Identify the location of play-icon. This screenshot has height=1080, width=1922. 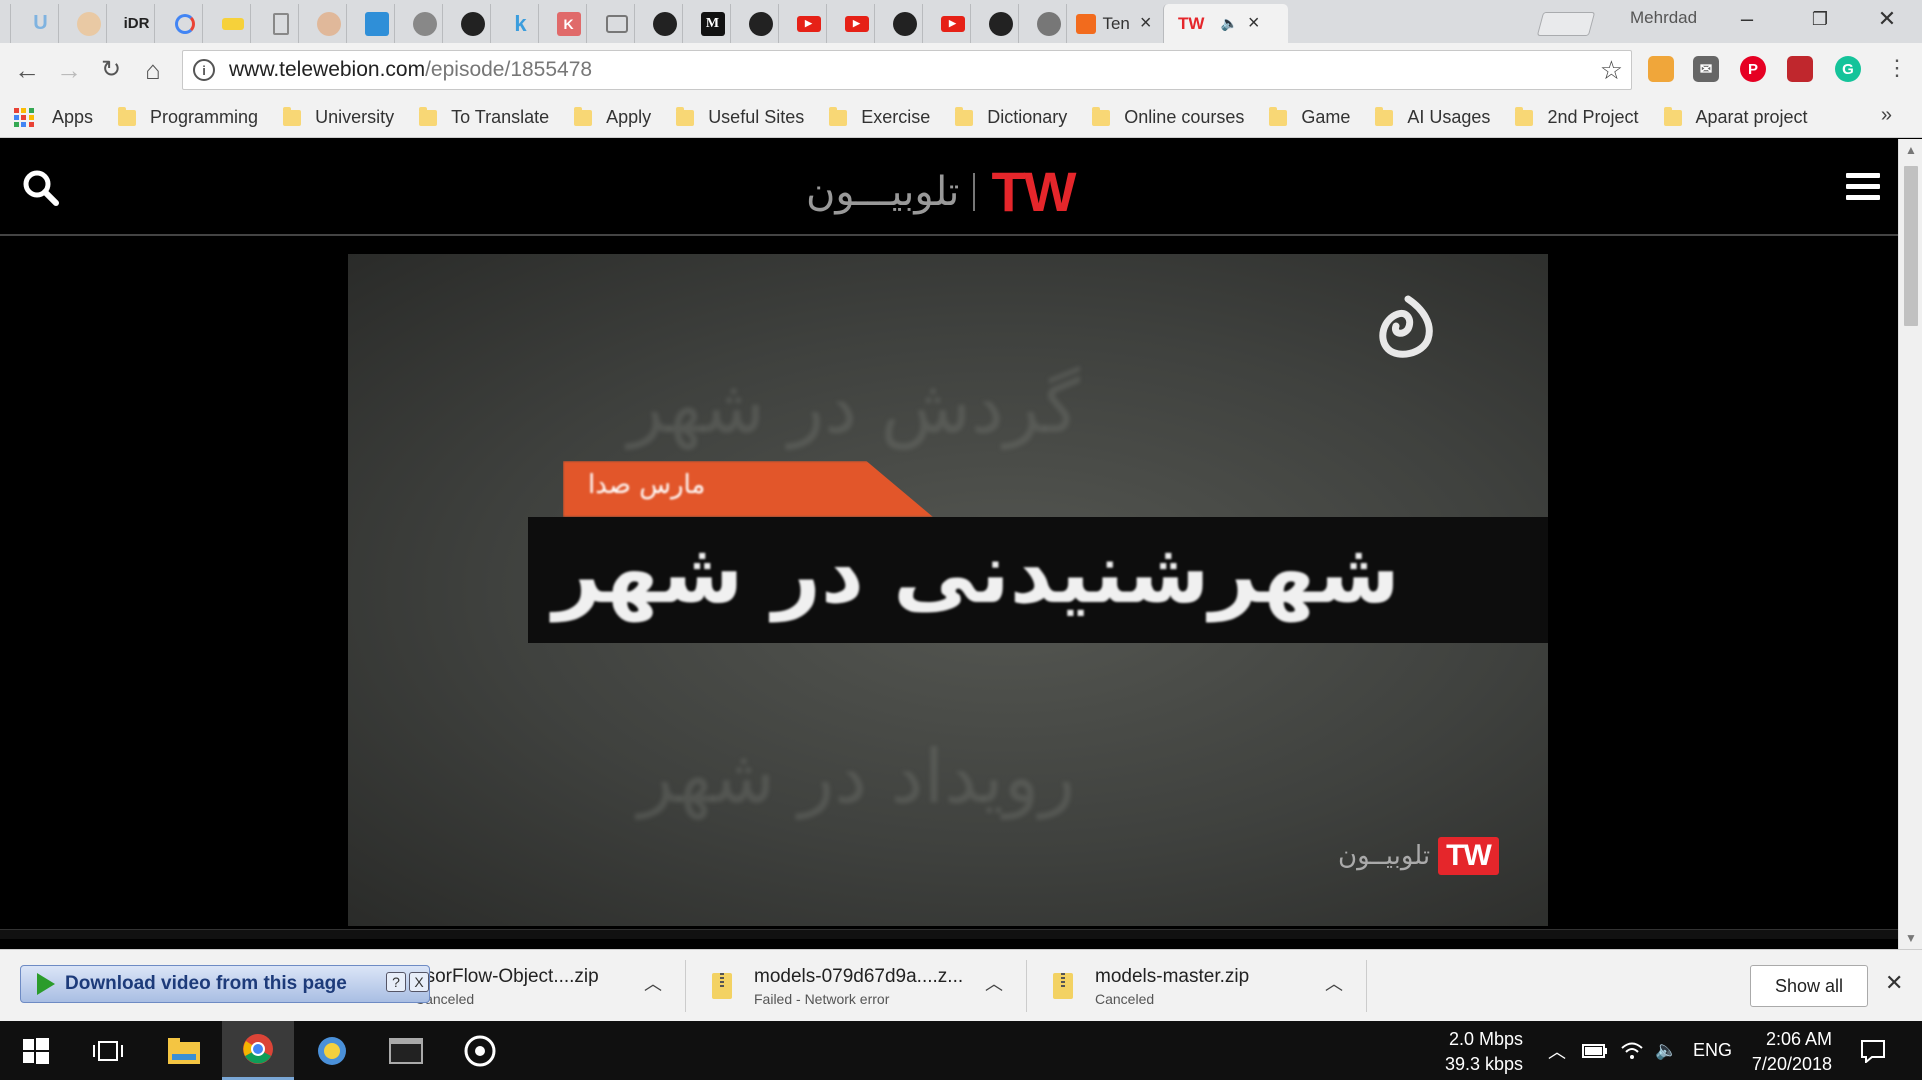
(46, 984).